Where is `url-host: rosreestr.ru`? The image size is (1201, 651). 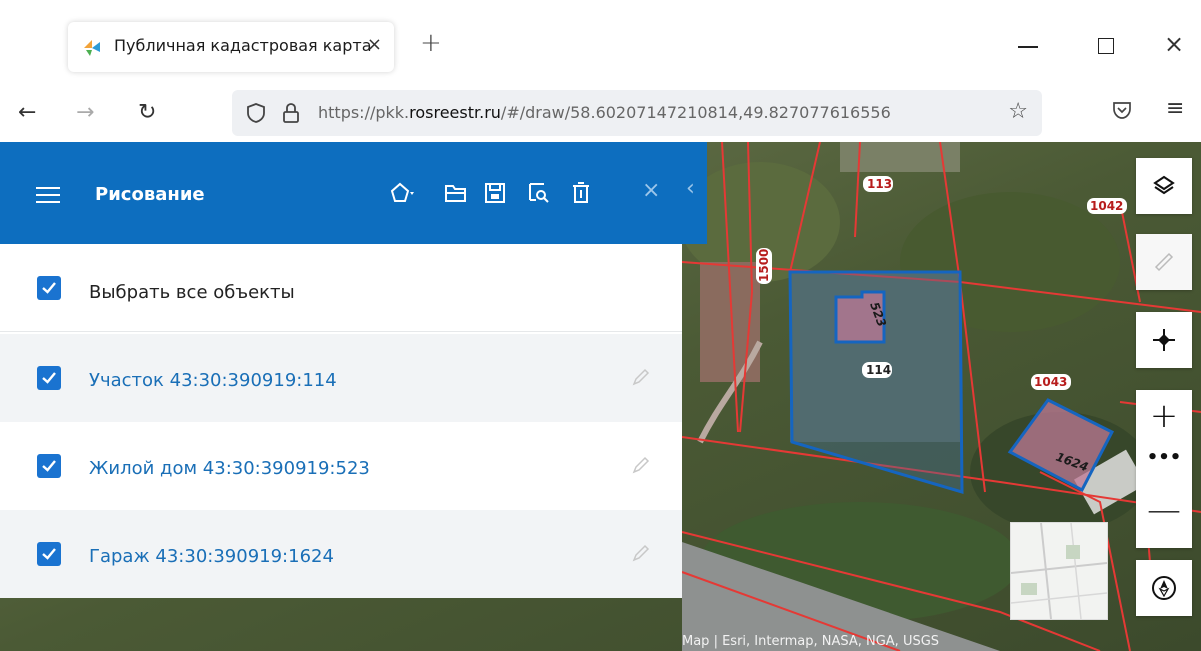
url-host: rosreestr.ru is located at coordinates (455, 112).